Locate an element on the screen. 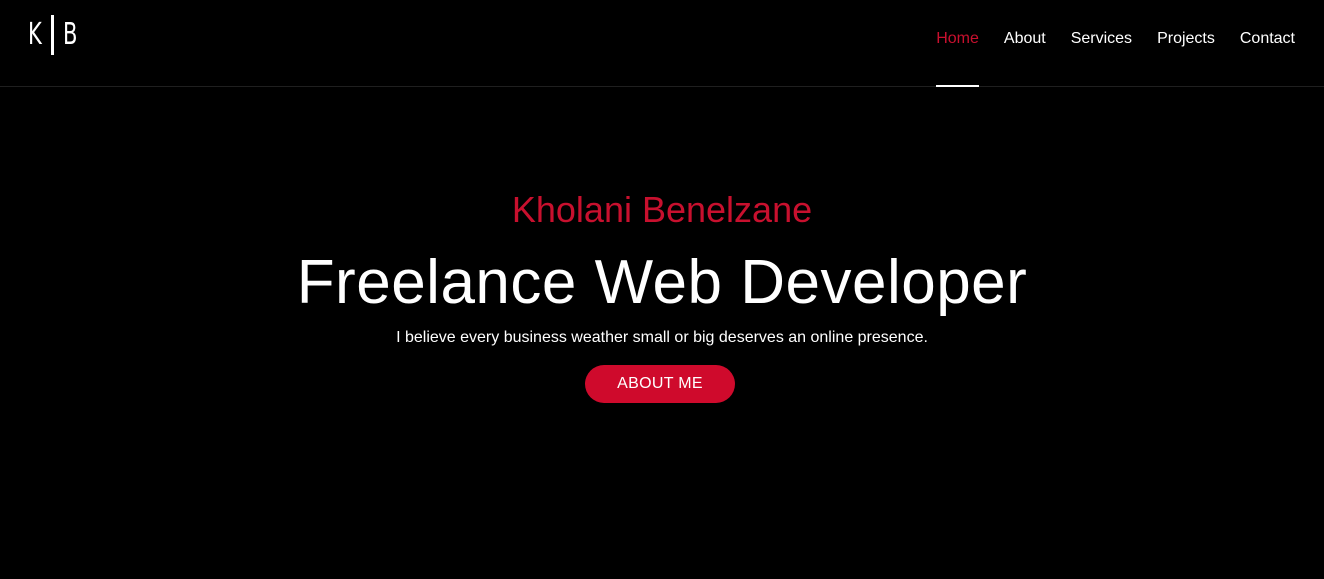  nav-link-home-label: Home is located at coordinates (957, 38).